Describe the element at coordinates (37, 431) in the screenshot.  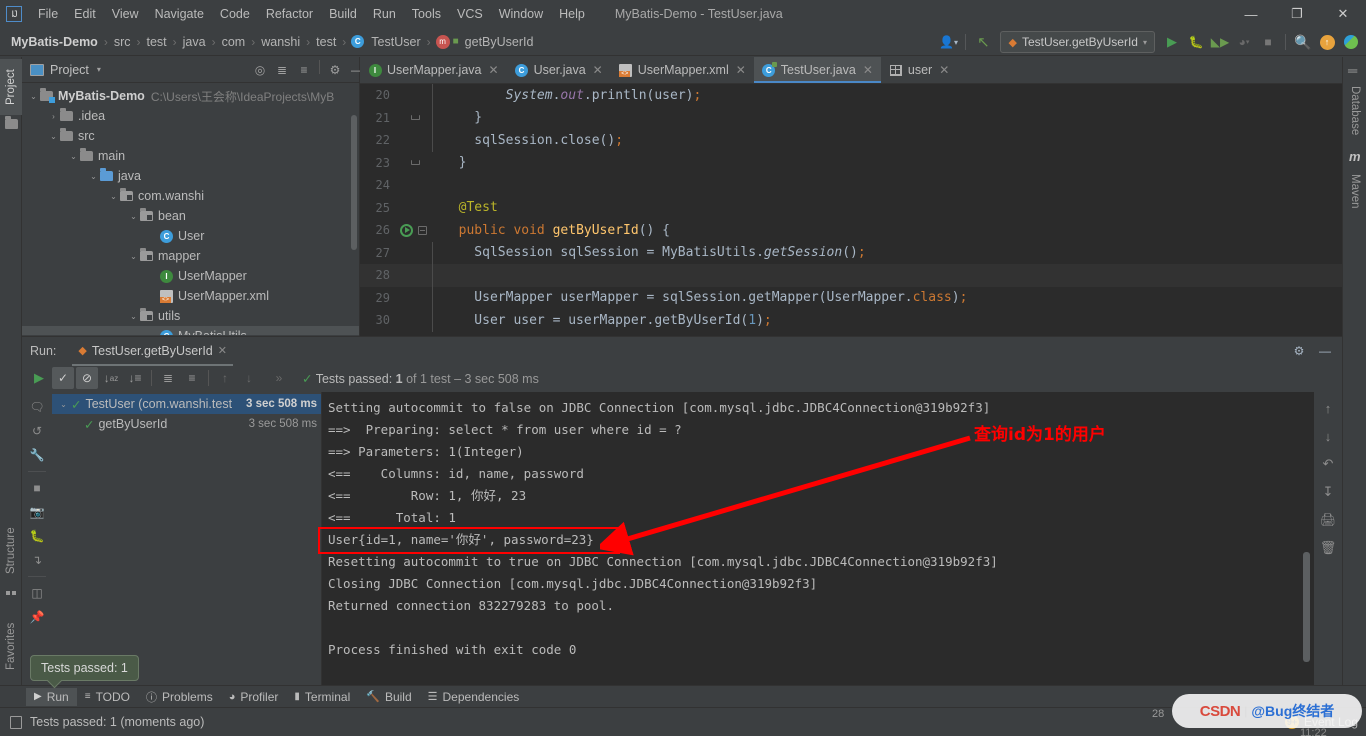
I see `rerun-icon: ↺` at that location.